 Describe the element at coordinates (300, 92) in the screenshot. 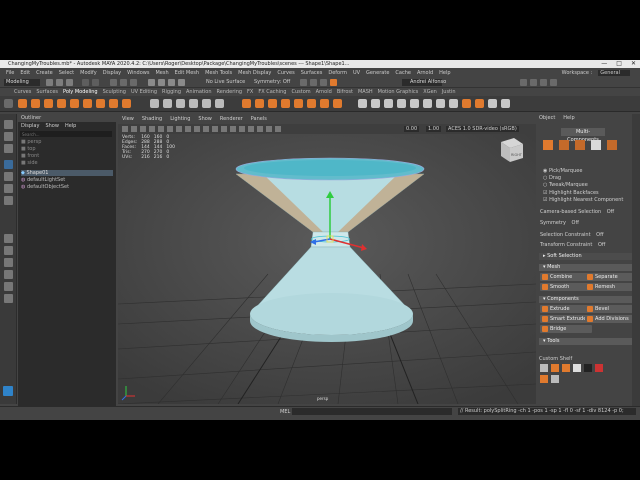

I see `shelf-tab-custom: Custom` at that location.